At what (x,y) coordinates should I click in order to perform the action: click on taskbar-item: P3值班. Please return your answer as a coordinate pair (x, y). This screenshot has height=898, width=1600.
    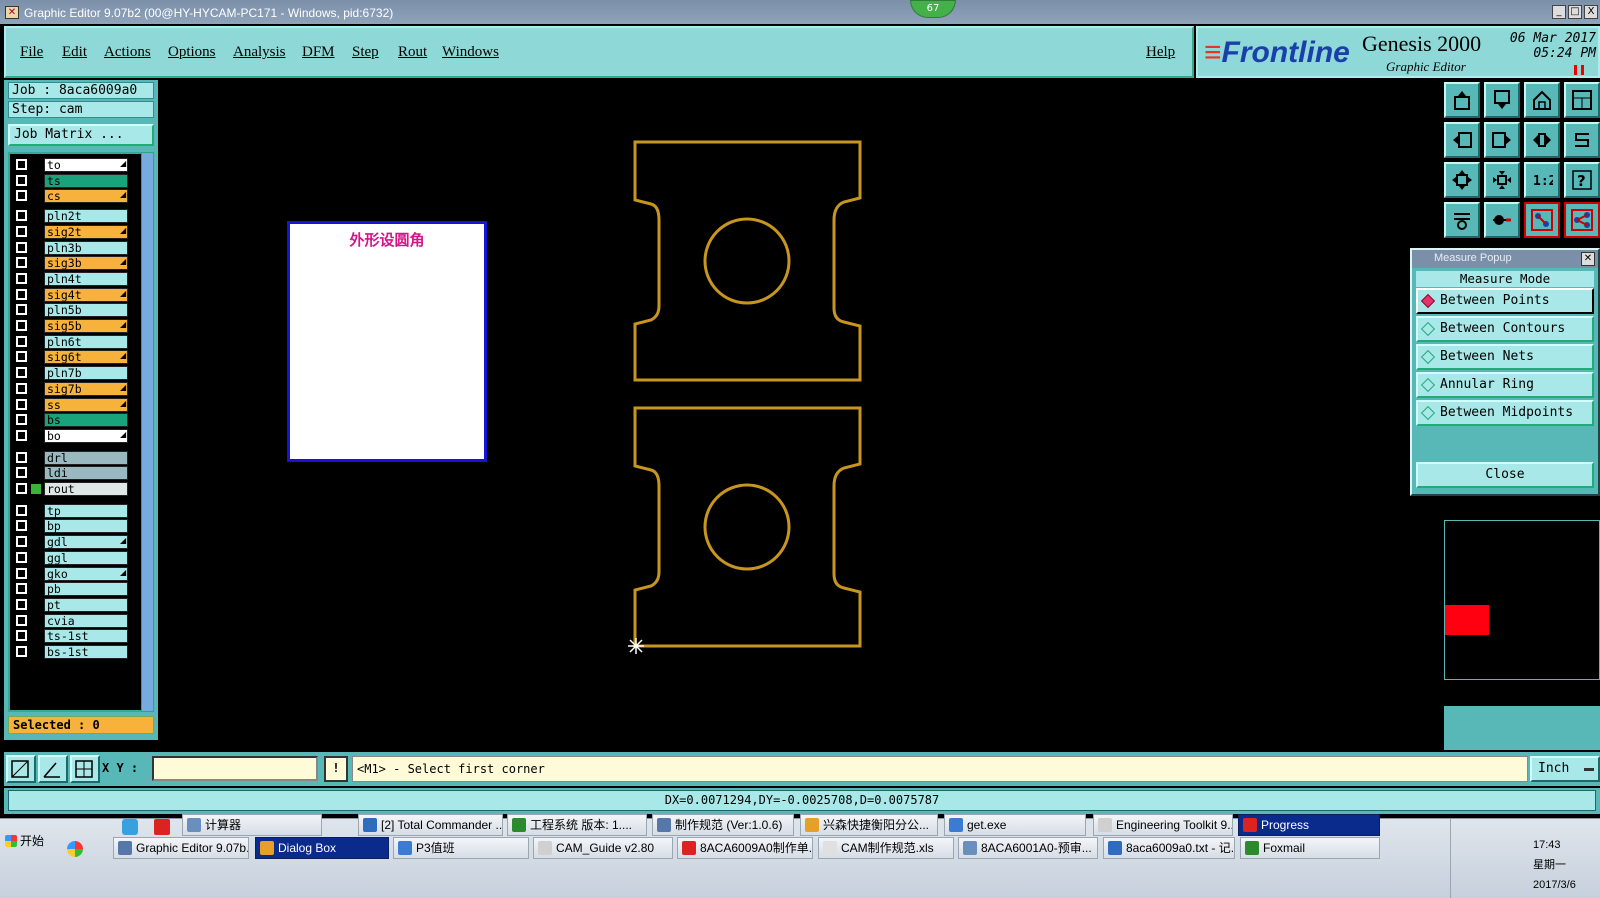
    Looking at the image, I should click on (461, 848).